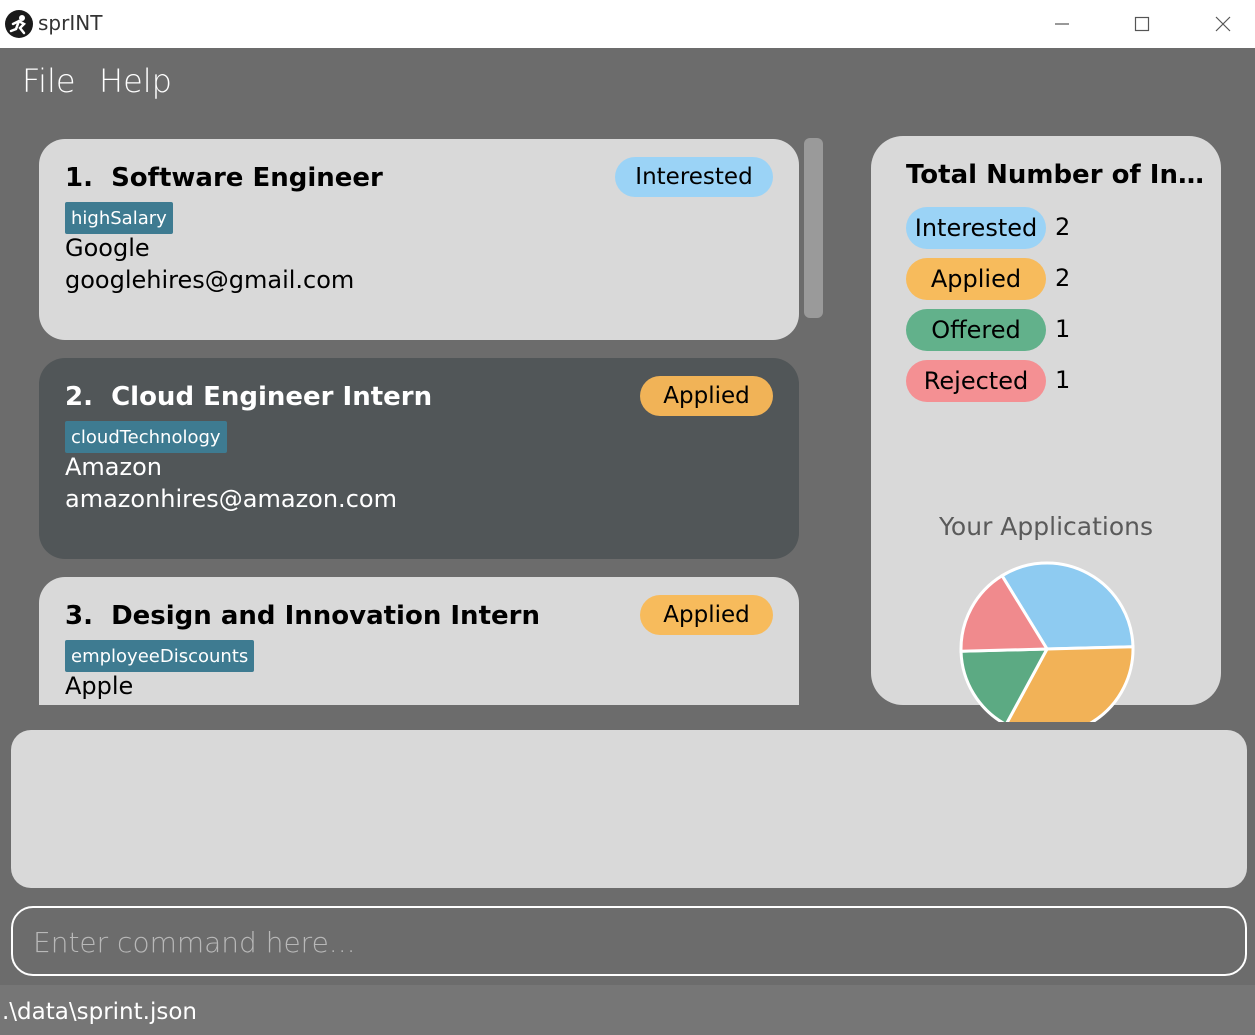  I want to click on app-logo-icon, so click(19, 24).